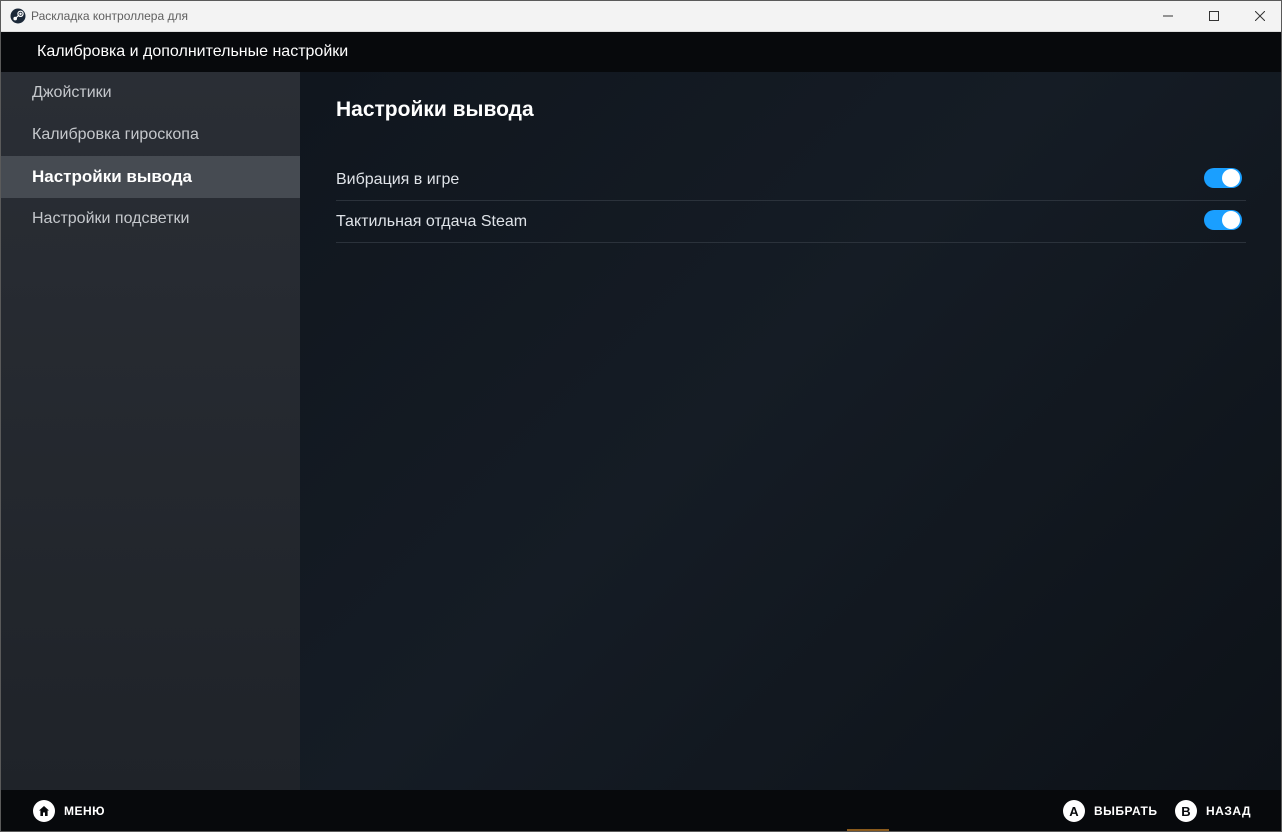 This screenshot has width=1282, height=832. Describe the element at coordinates (109, 16) in the screenshot. I see `window-title: Раскладка контроллера для` at that location.